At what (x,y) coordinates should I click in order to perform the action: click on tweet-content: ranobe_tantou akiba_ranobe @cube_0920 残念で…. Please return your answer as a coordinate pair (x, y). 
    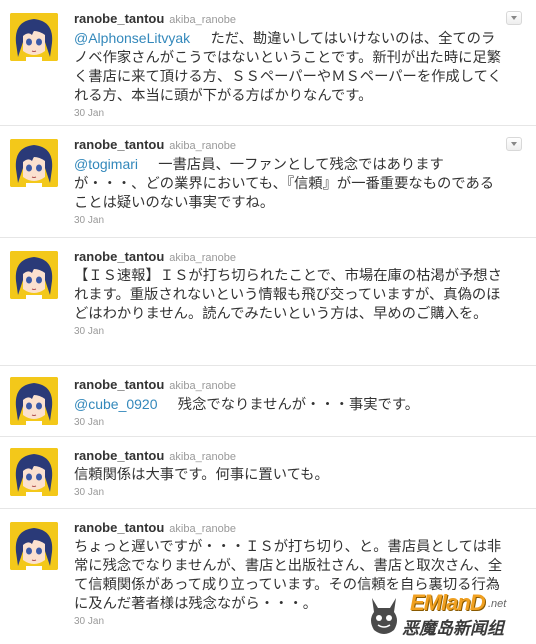
    Looking at the image, I should click on (290, 402).